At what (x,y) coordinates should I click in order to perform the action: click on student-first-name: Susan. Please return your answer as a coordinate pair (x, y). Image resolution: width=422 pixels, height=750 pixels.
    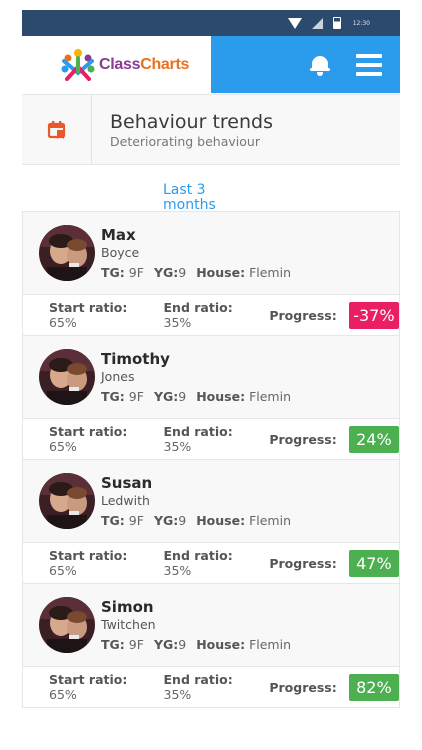
    Looking at the image, I should click on (127, 483).